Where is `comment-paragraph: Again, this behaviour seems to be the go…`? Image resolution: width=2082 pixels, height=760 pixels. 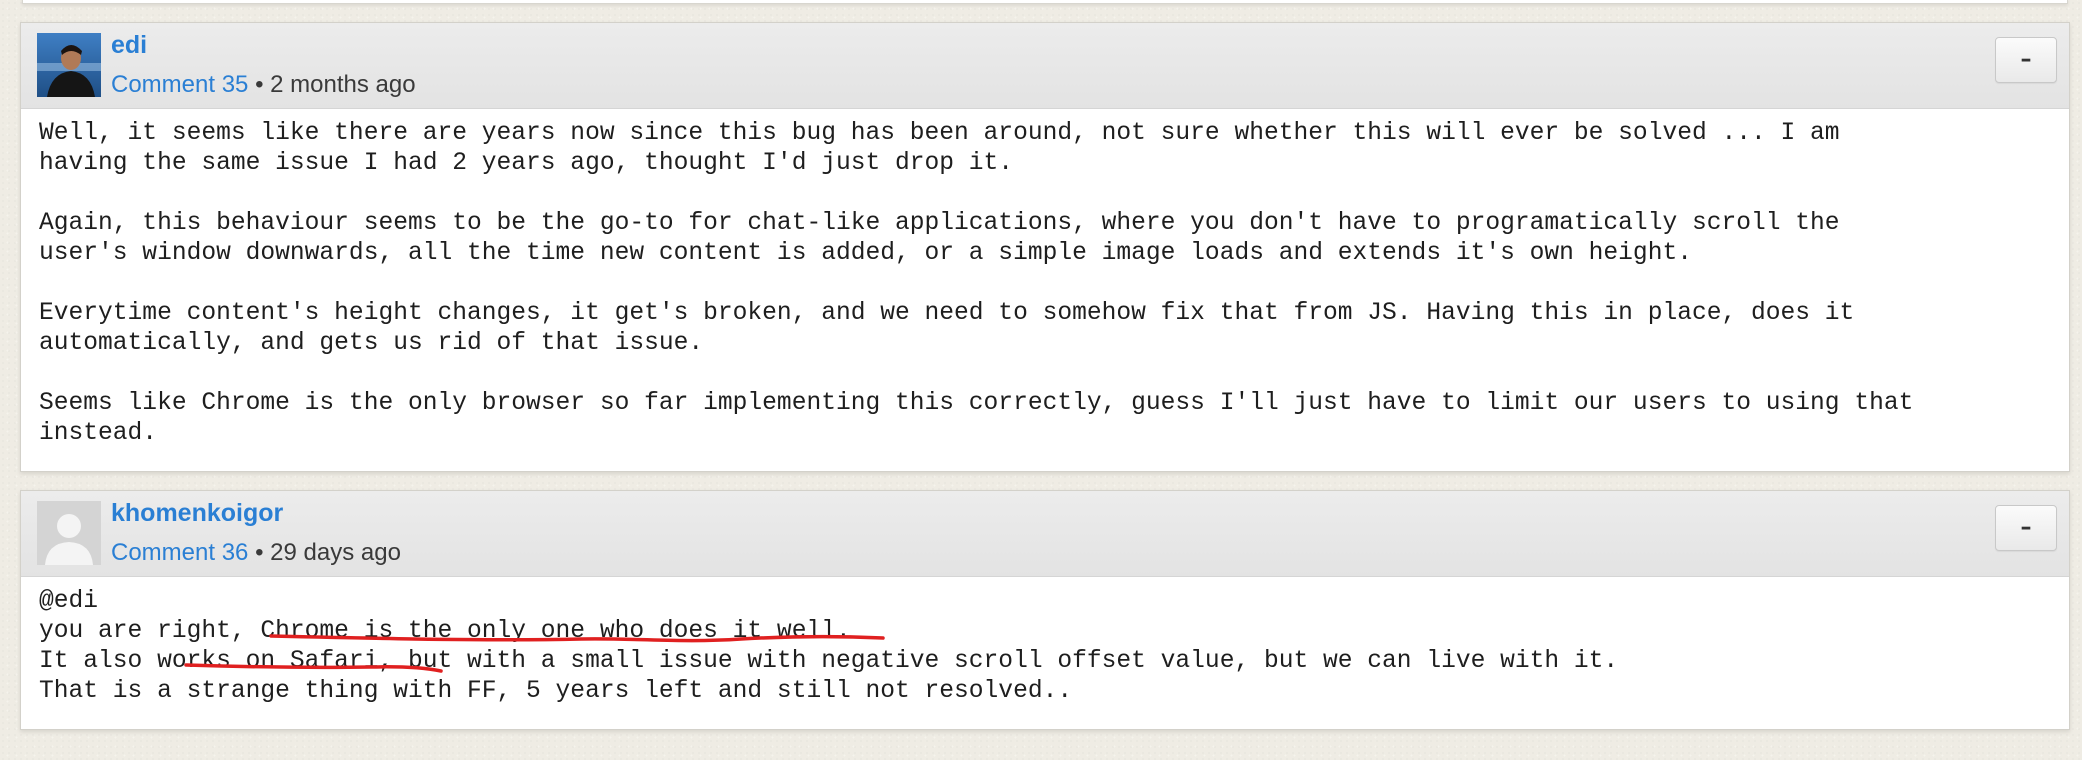 comment-paragraph: Again, this behaviour seems to be the go… is located at coordinates (939, 238).